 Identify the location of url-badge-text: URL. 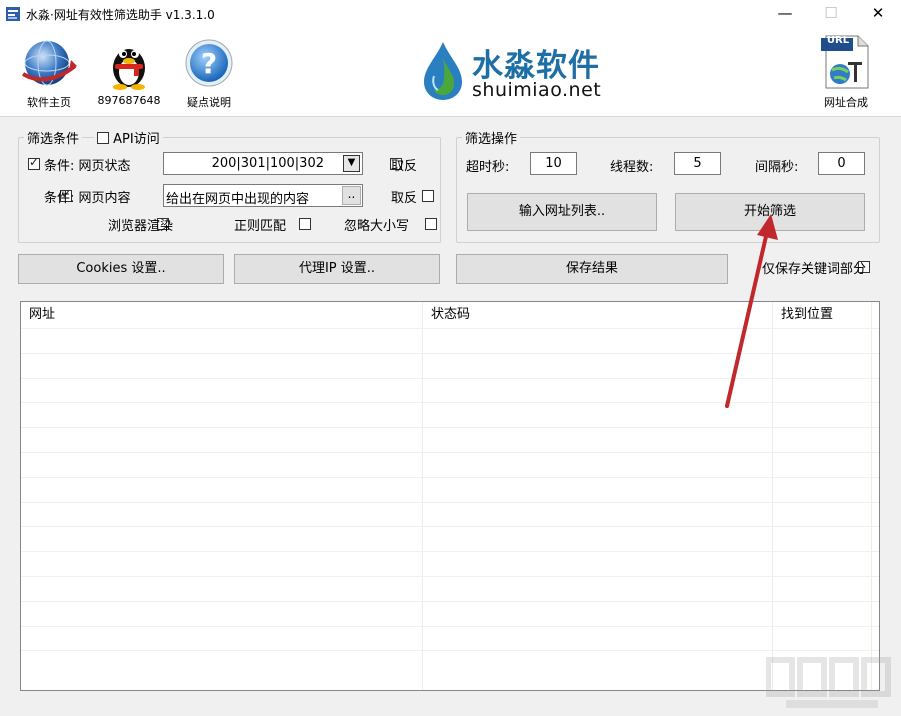
(838, 40).